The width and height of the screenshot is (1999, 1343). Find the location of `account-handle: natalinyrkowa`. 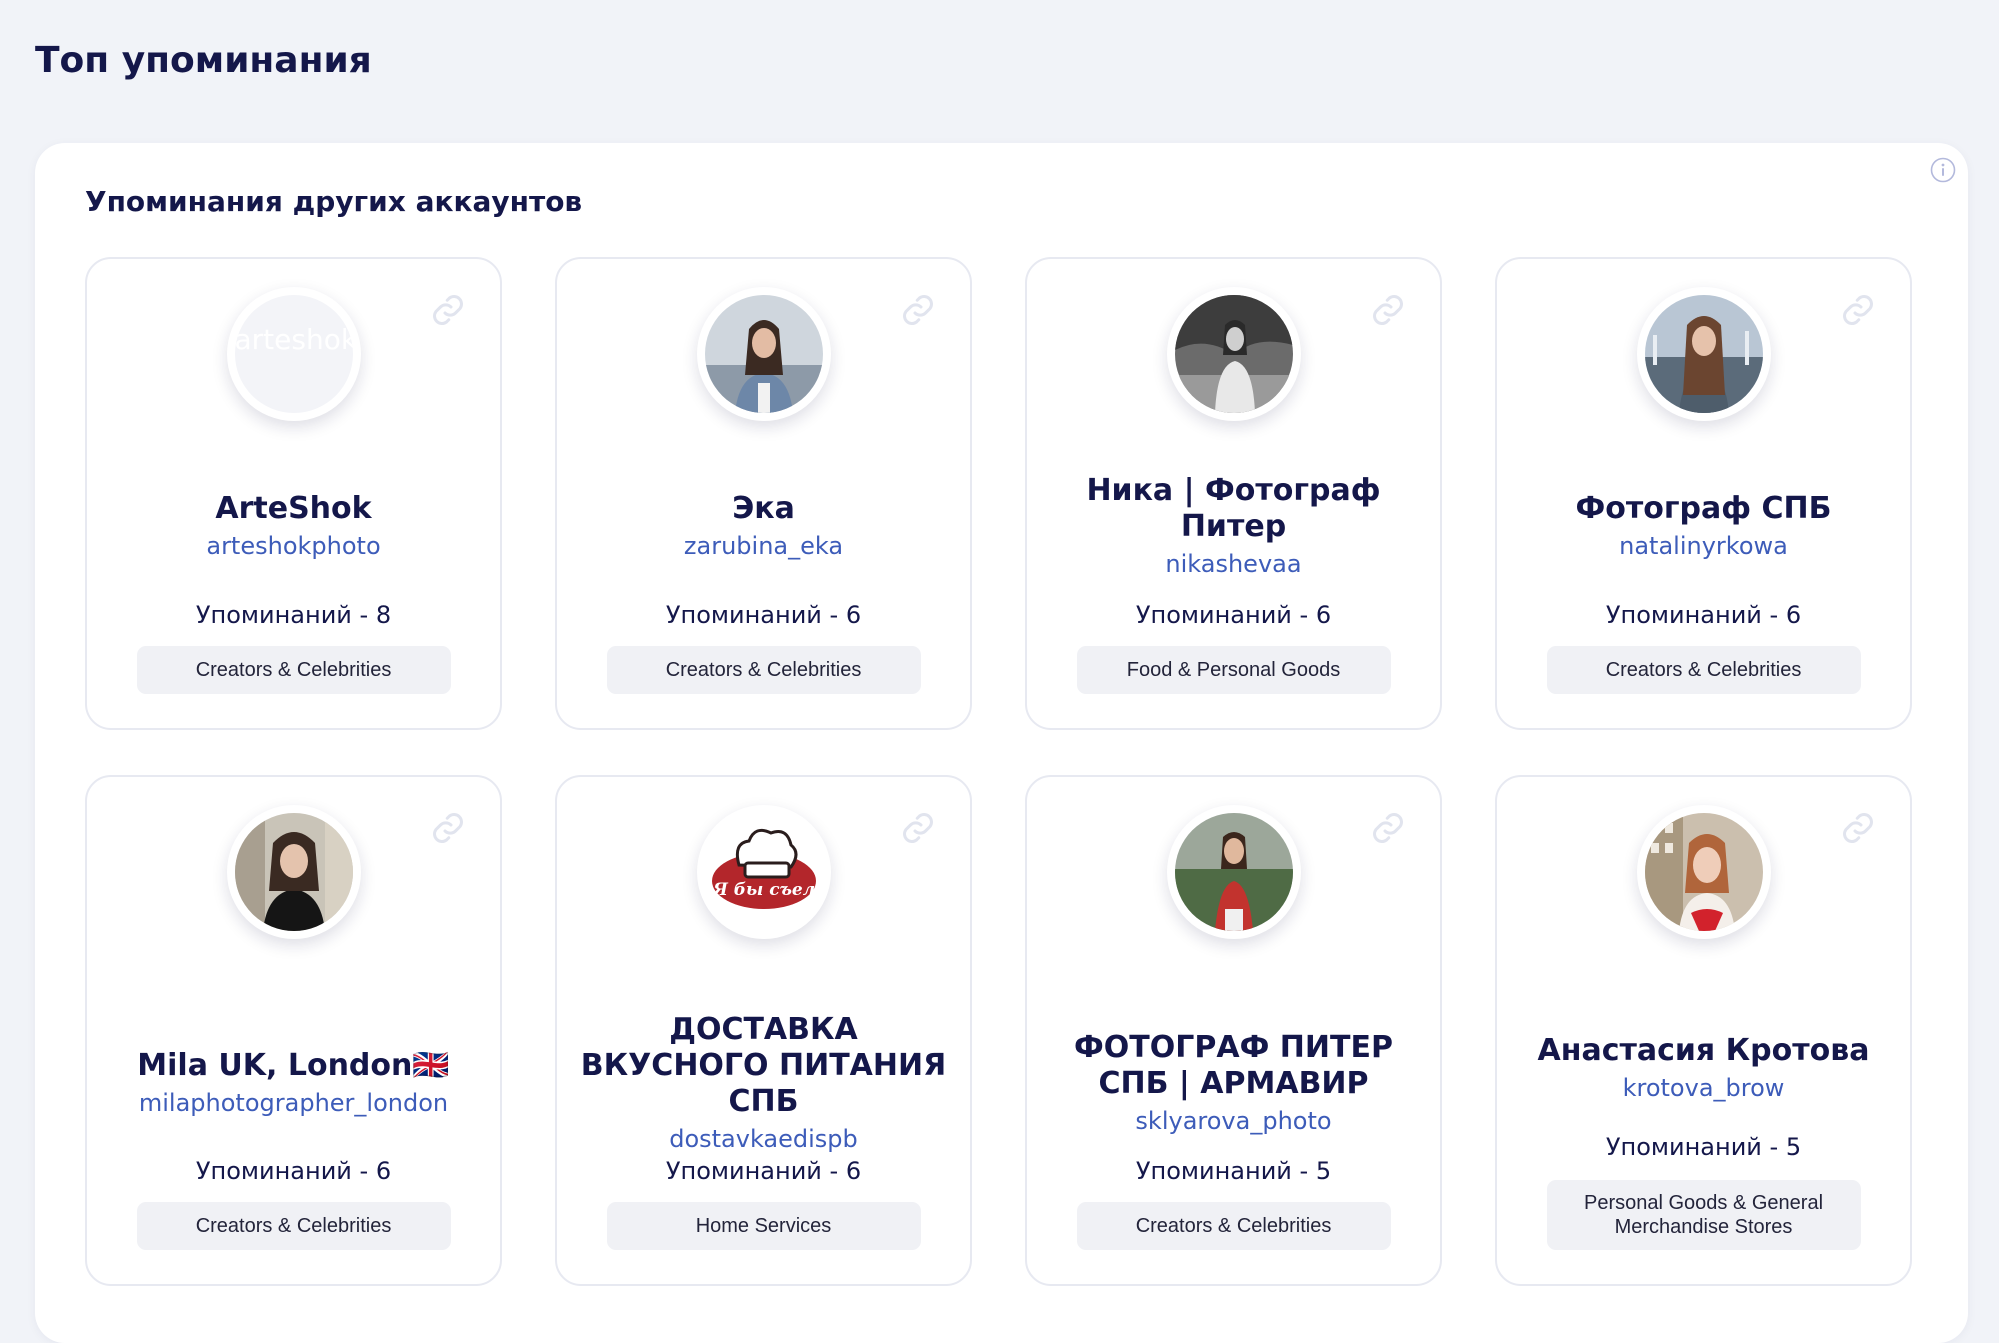

account-handle: natalinyrkowa is located at coordinates (1703, 546).